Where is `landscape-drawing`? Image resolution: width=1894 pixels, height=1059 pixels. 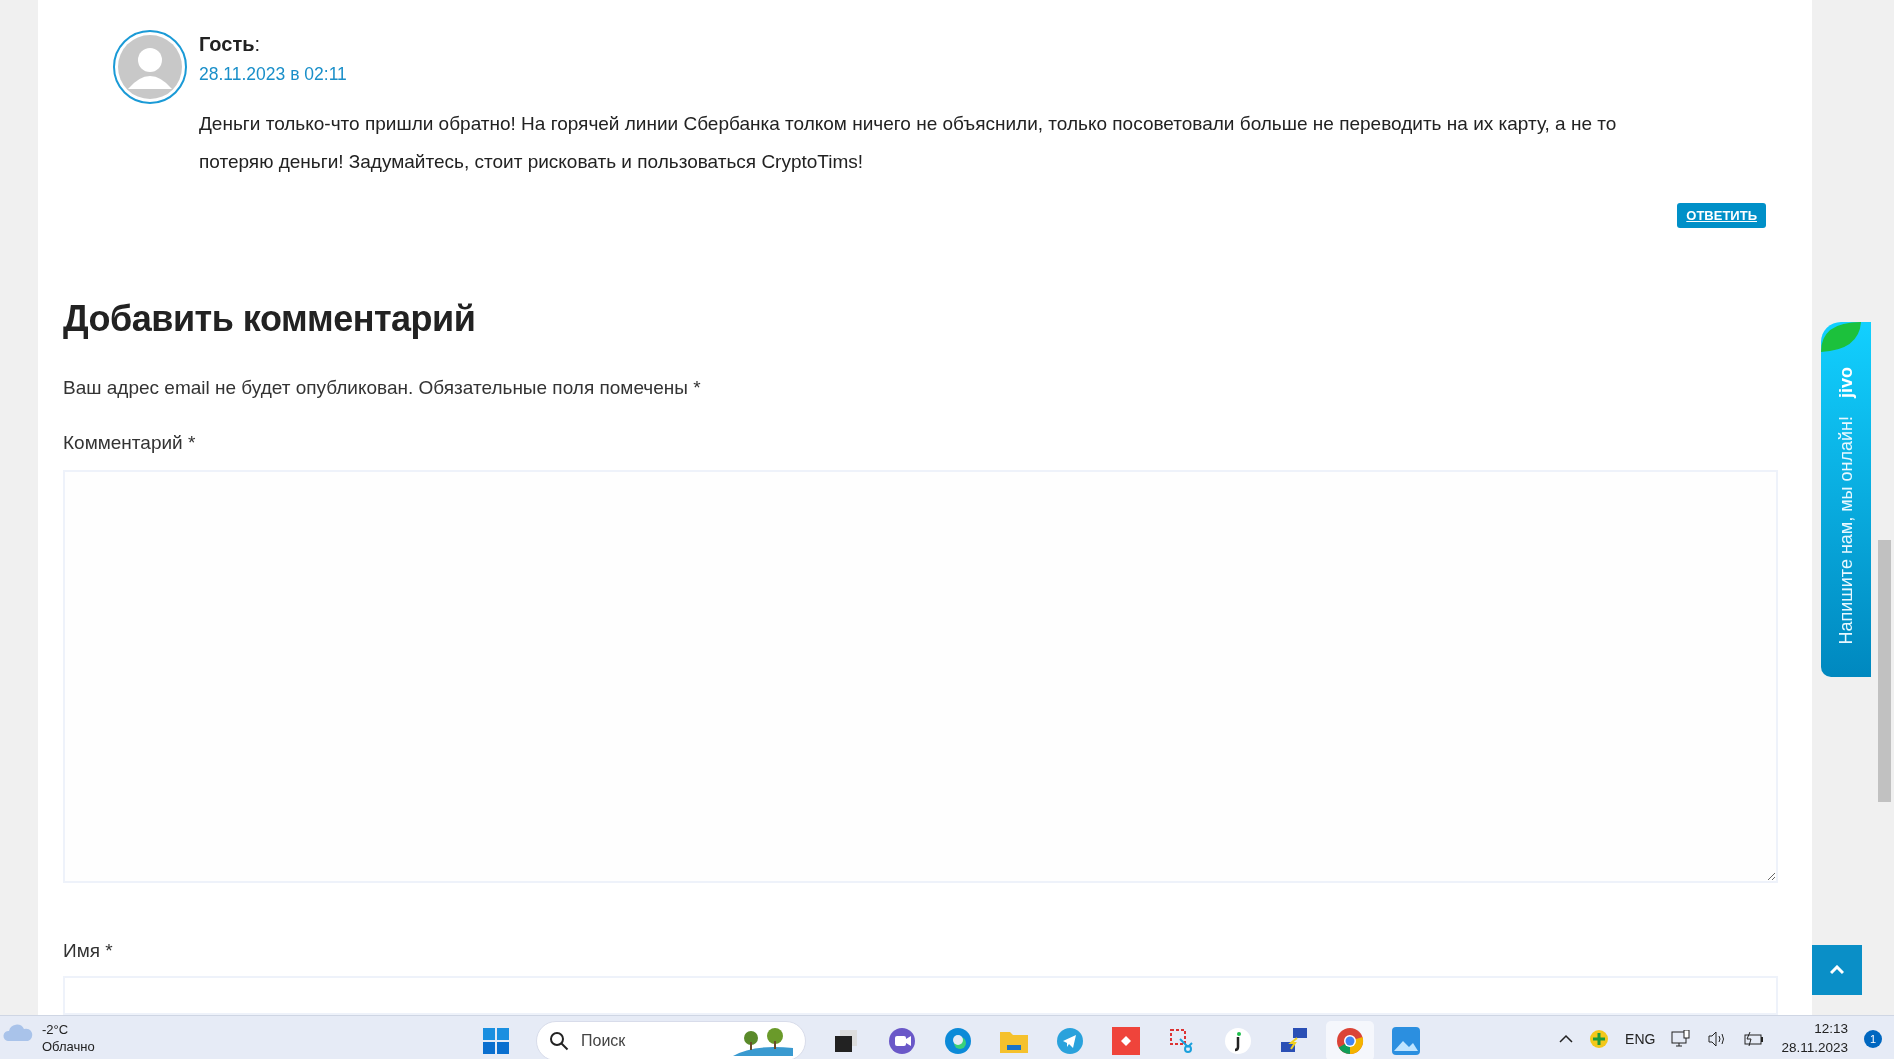 landscape-drawing is located at coordinates (763, 1041).